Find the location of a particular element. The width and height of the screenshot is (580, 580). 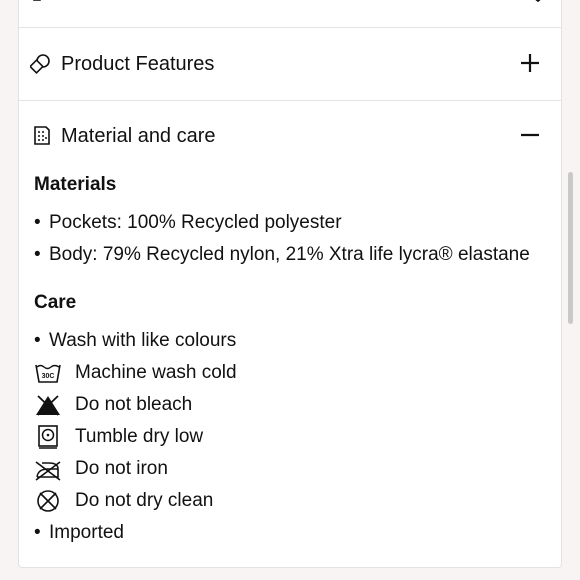

chevron-icon is located at coordinates (538, 1).